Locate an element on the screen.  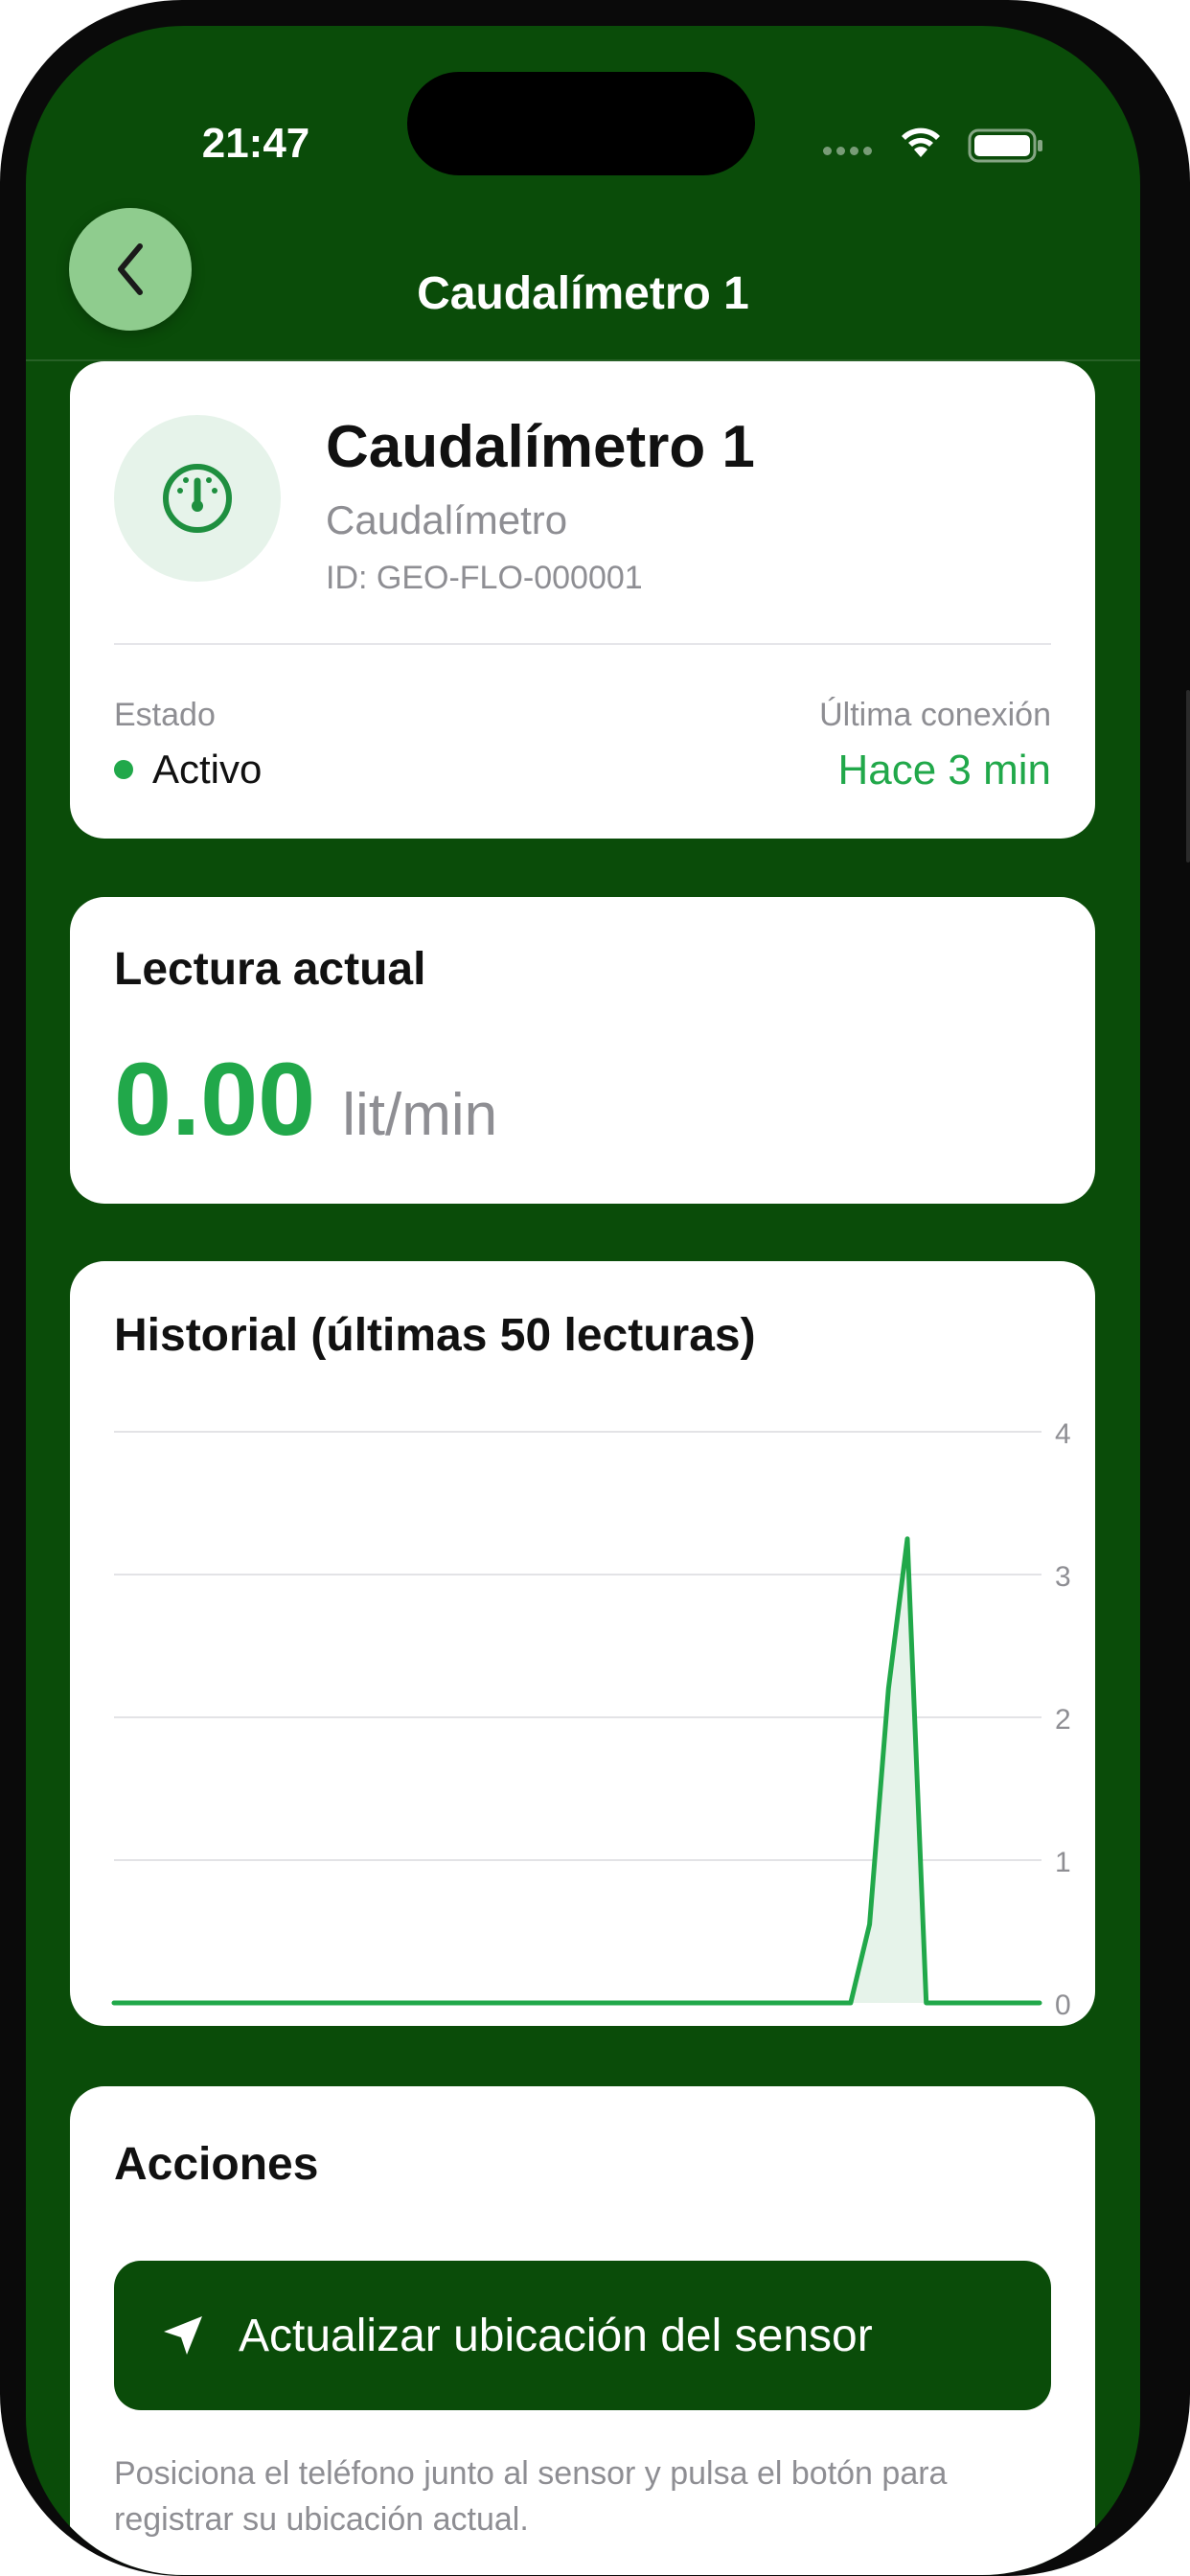
reading-value: 0.00 is located at coordinates (215, 1099).